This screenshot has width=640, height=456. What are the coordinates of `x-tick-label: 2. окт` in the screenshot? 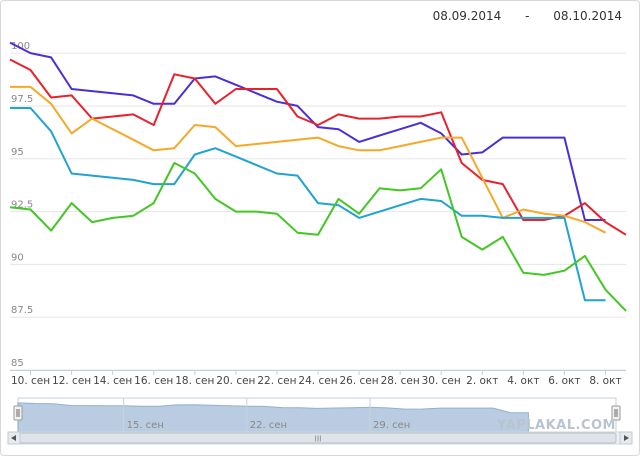 It's located at (482, 381).